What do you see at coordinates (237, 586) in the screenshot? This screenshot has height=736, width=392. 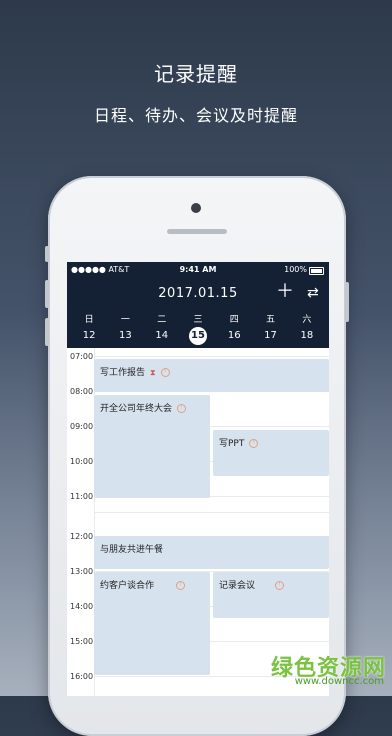 I see `event-title: 记录会议` at bounding box center [237, 586].